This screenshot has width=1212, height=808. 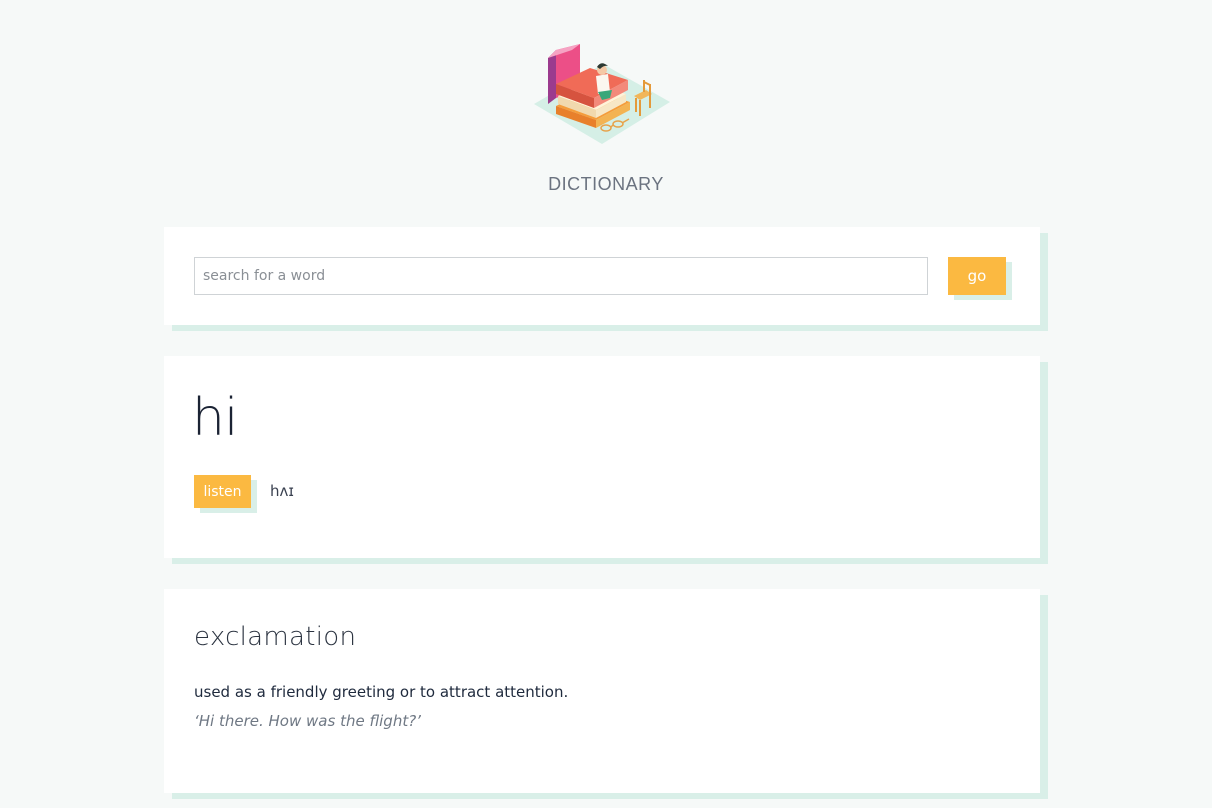 I want to click on word-heading: hi, so click(x=215, y=418).